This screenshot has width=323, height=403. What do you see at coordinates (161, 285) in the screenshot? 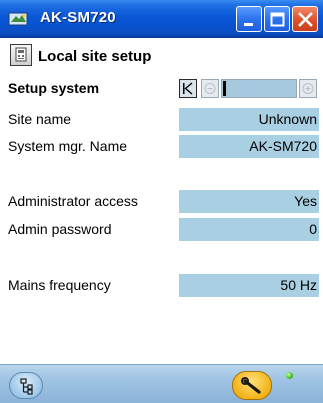
I see `field-row-mains-frequency: Mains frequency 50 Hz` at bounding box center [161, 285].